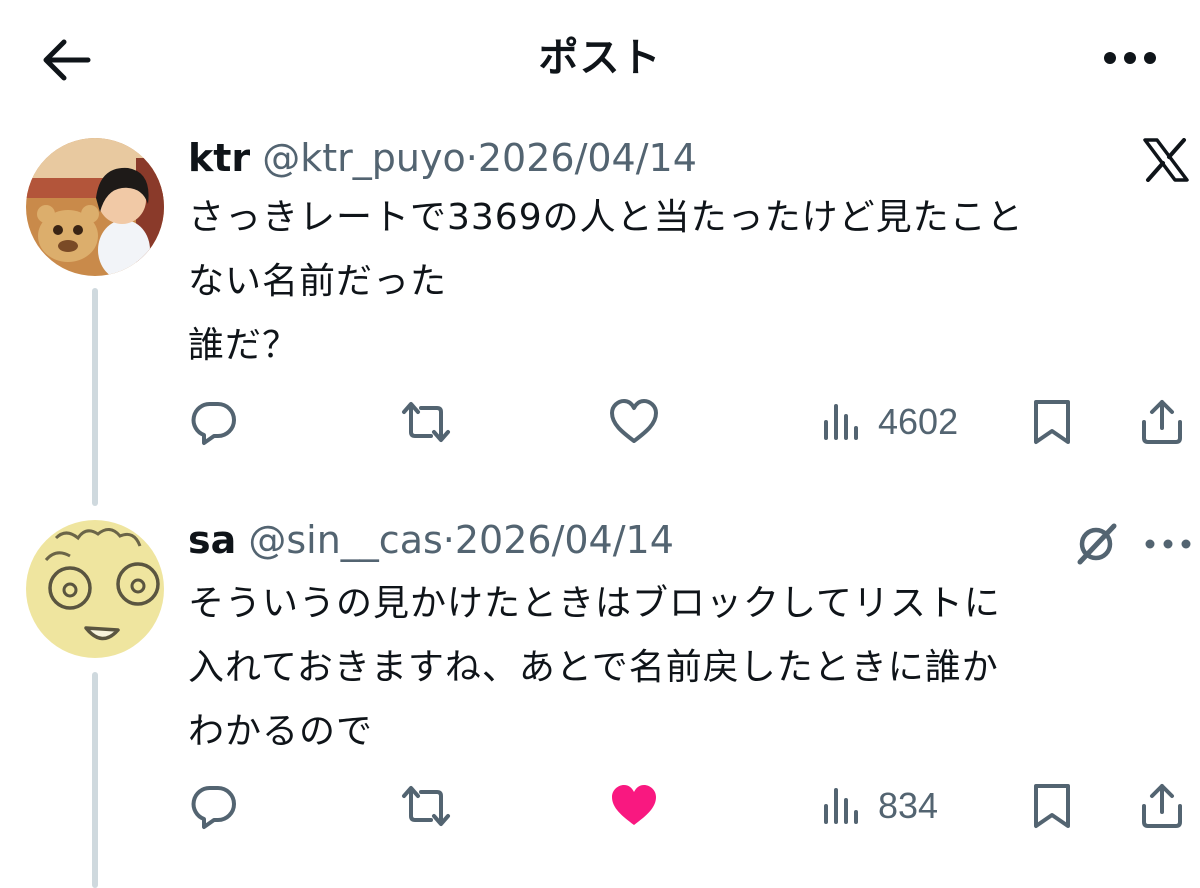  I want to click on heart-outline-icon, so click(634, 421).